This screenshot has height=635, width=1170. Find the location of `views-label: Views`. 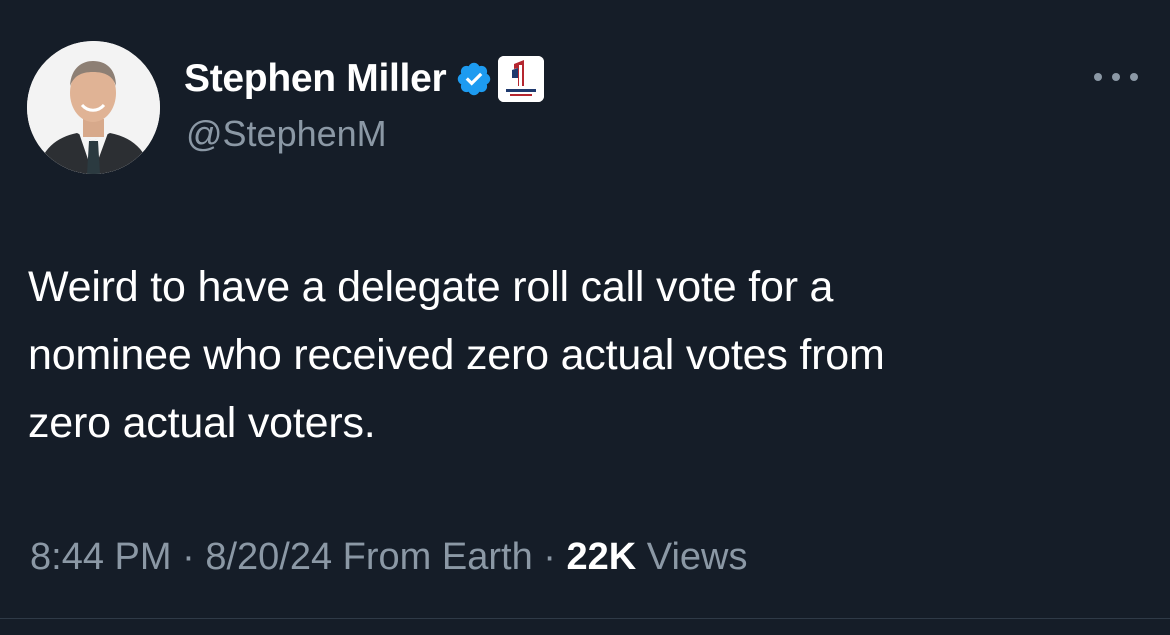

views-label: Views is located at coordinates (697, 557).